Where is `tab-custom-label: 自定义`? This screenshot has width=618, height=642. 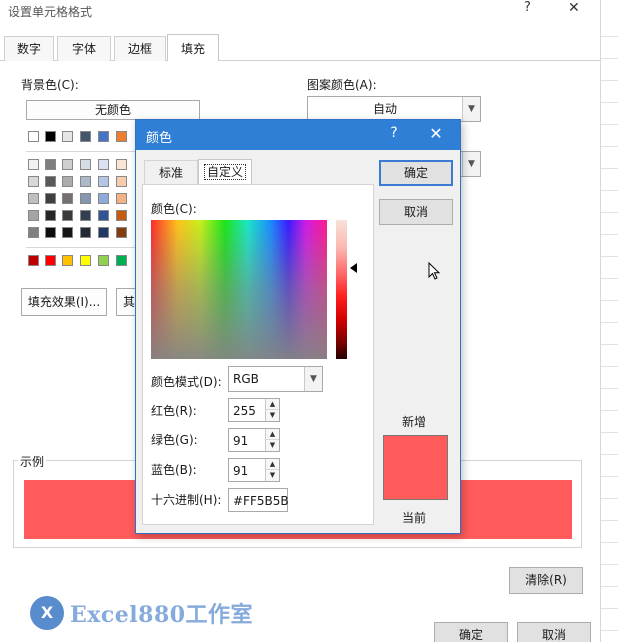
tab-custom-label: 自定义 is located at coordinates (224, 172).